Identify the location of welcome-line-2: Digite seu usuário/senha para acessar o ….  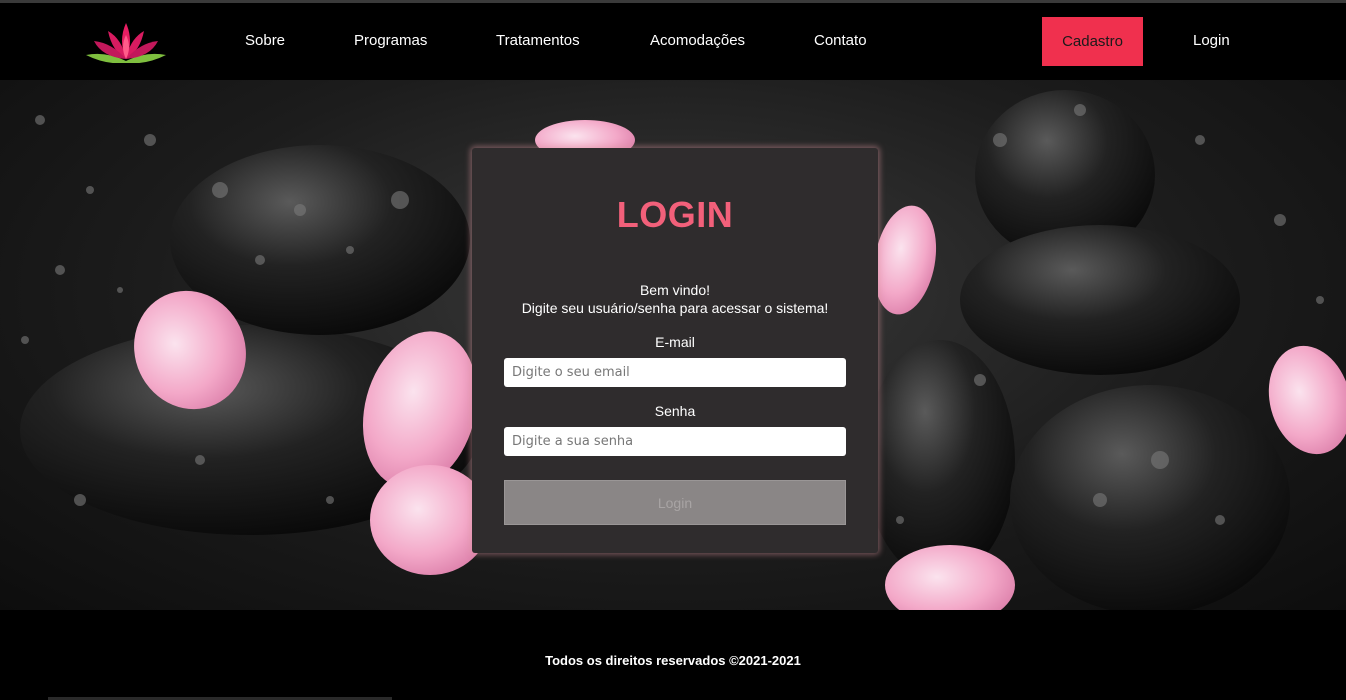
(675, 308).